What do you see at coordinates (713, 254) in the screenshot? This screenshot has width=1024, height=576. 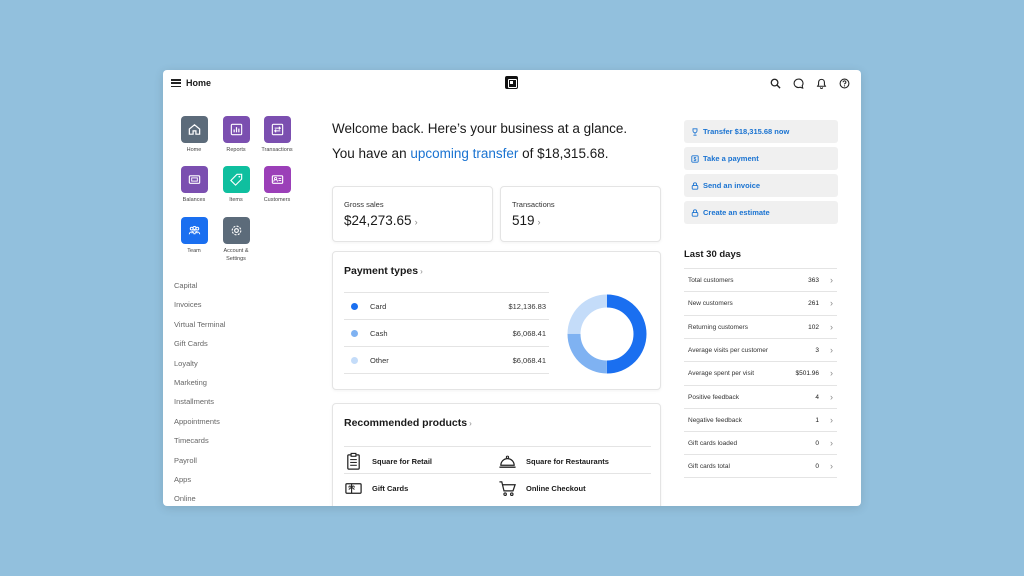 I see `last-30-days-title: Last 30 days` at bounding box center [713, 254].